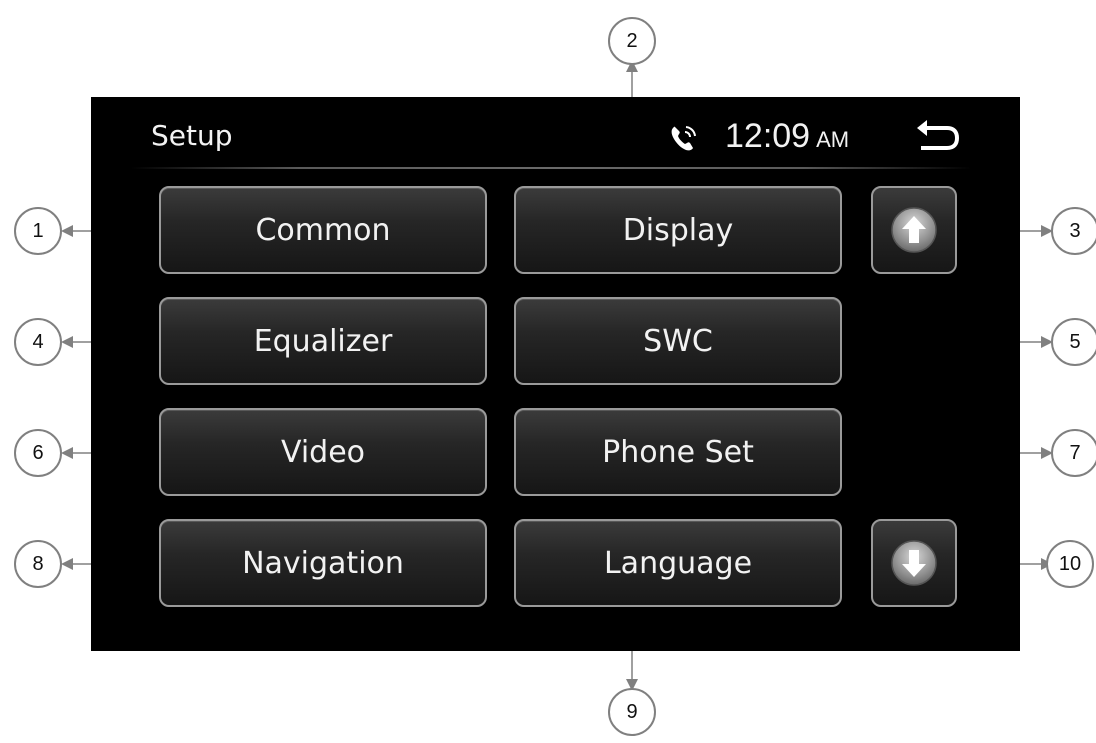 The image size is (1096, 743). Describe the element at coordinates (323, 230) in the screenshot. I see `common-button: Common` at that location.